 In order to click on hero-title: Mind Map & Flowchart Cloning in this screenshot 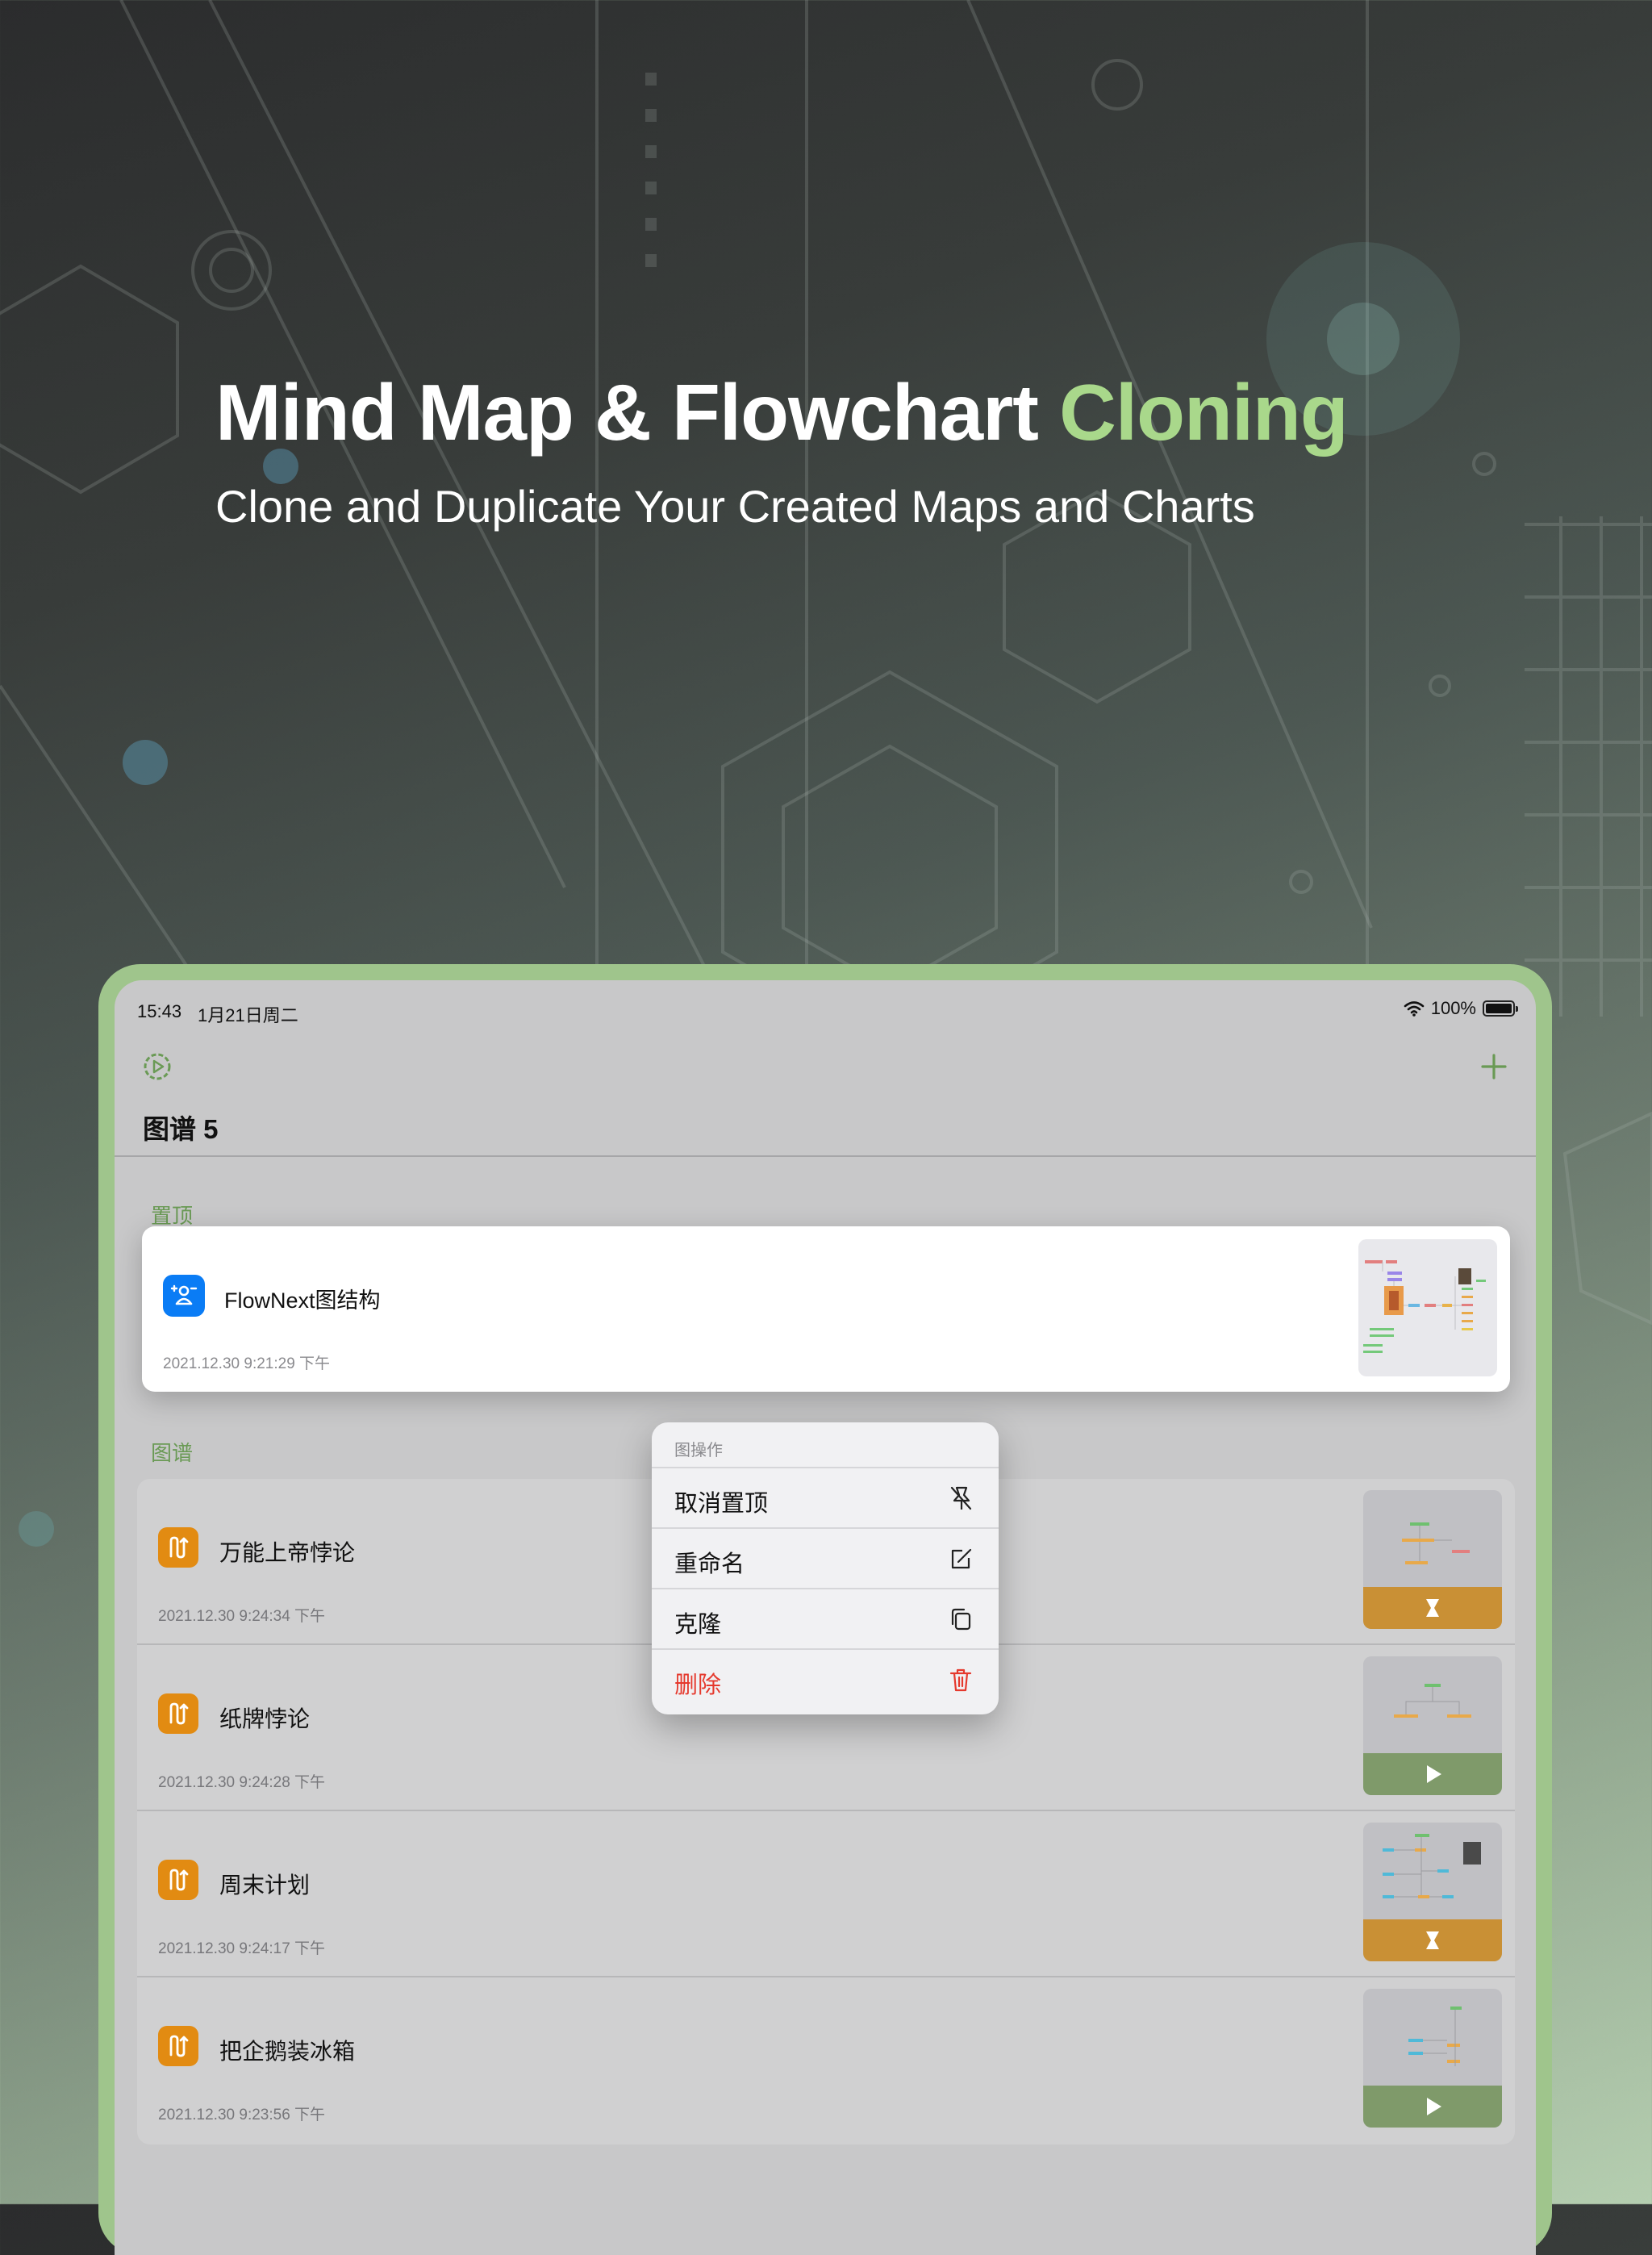, I will do `click(782, 412)`.